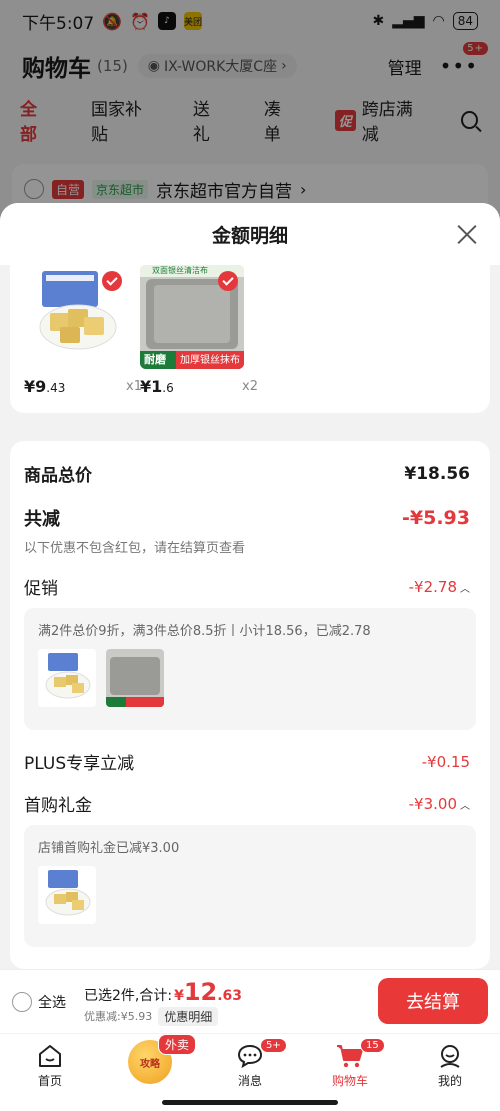  What do you see at coordinates (204, 631) in the screenshot?
I see `promo-detail-text: 满2件总价9折，满3件总价8.5折丨小计18.56，已减2.78` at bounding box center [204, 631].